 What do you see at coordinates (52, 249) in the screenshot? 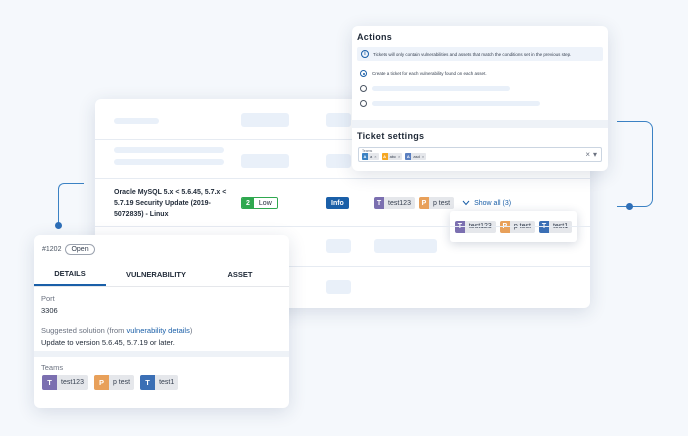
I see `ticket-id: #1202` at bounding box center [52, 249].